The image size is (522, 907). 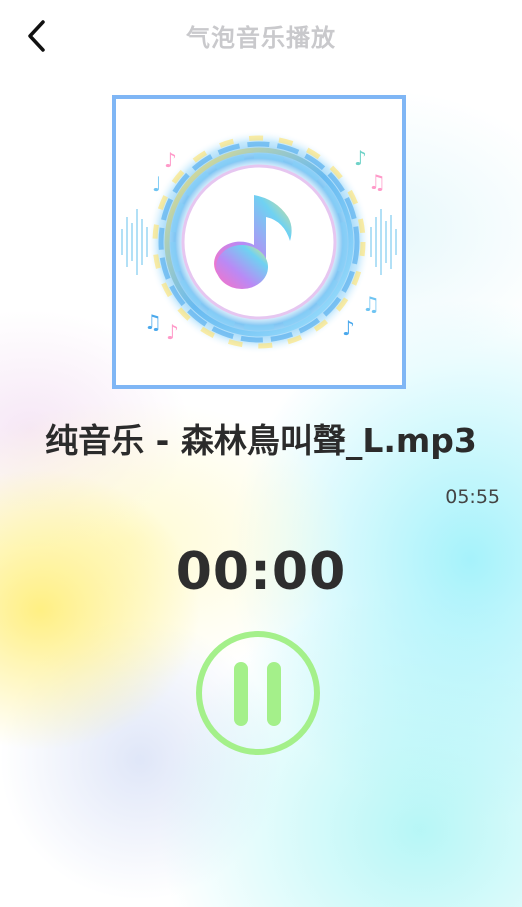 I want to click on top-bar: 气泡音乐播放, so click(x=261, y=36).